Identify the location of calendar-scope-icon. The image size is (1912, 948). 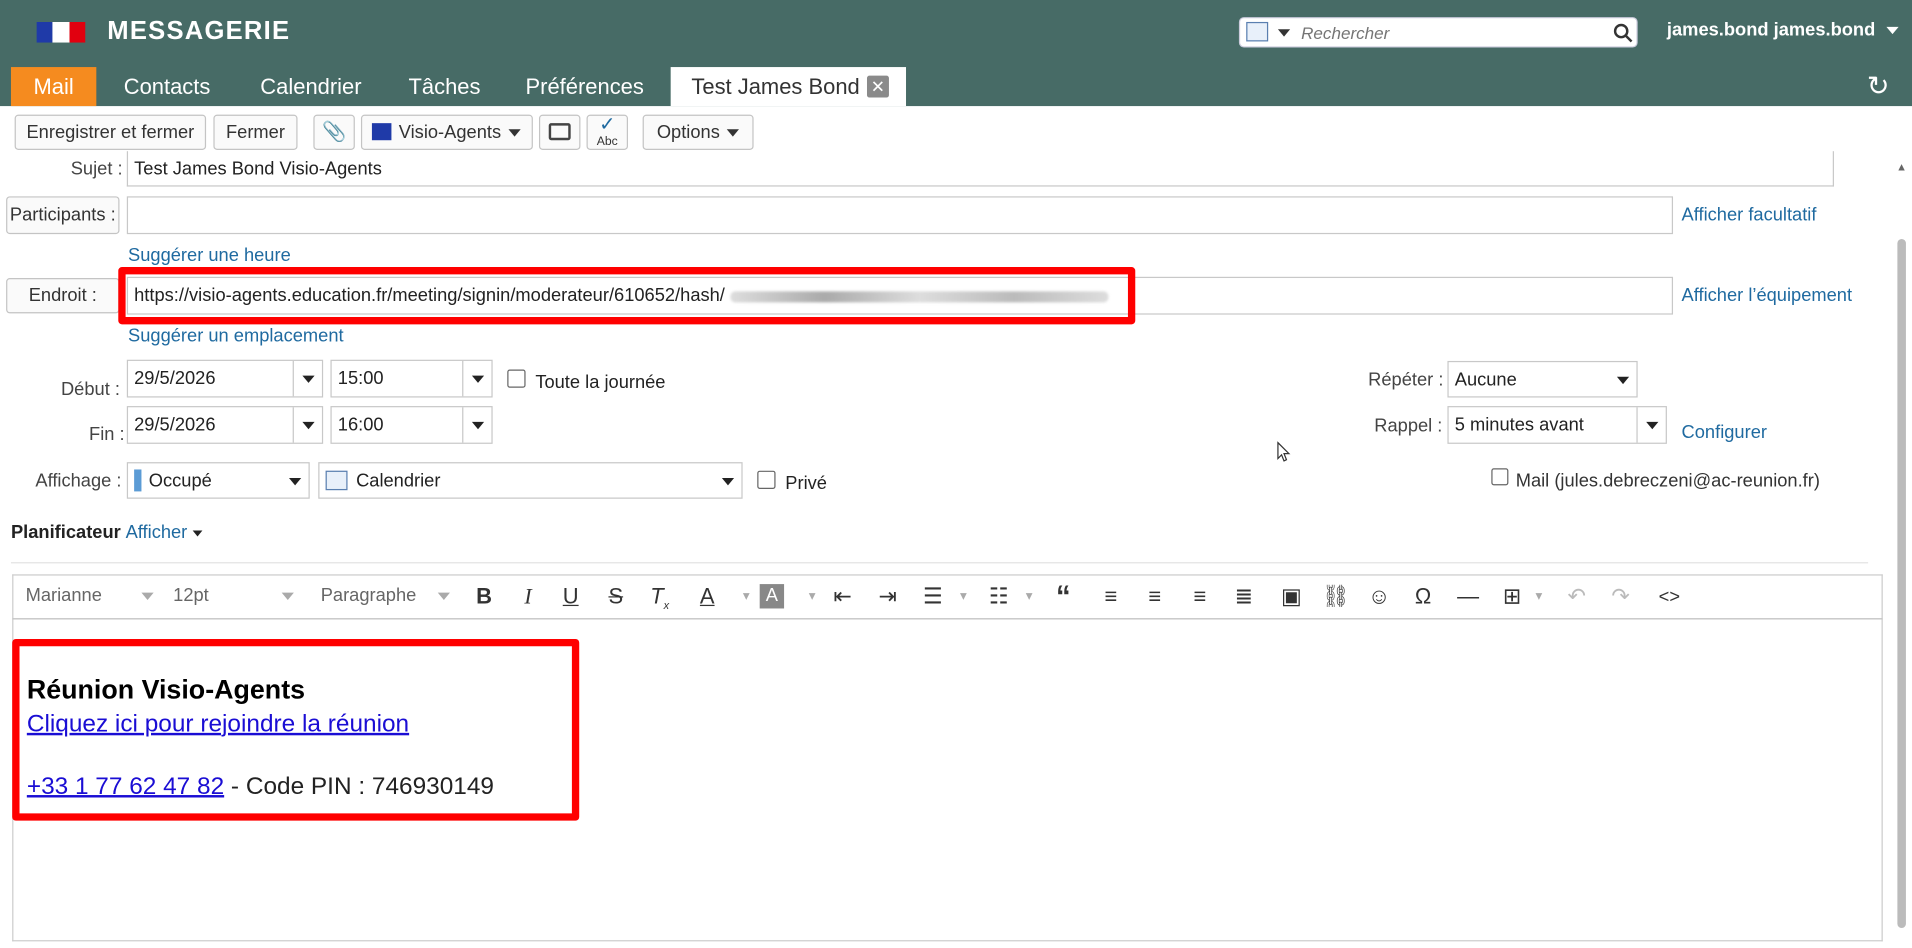
(1257, 31).